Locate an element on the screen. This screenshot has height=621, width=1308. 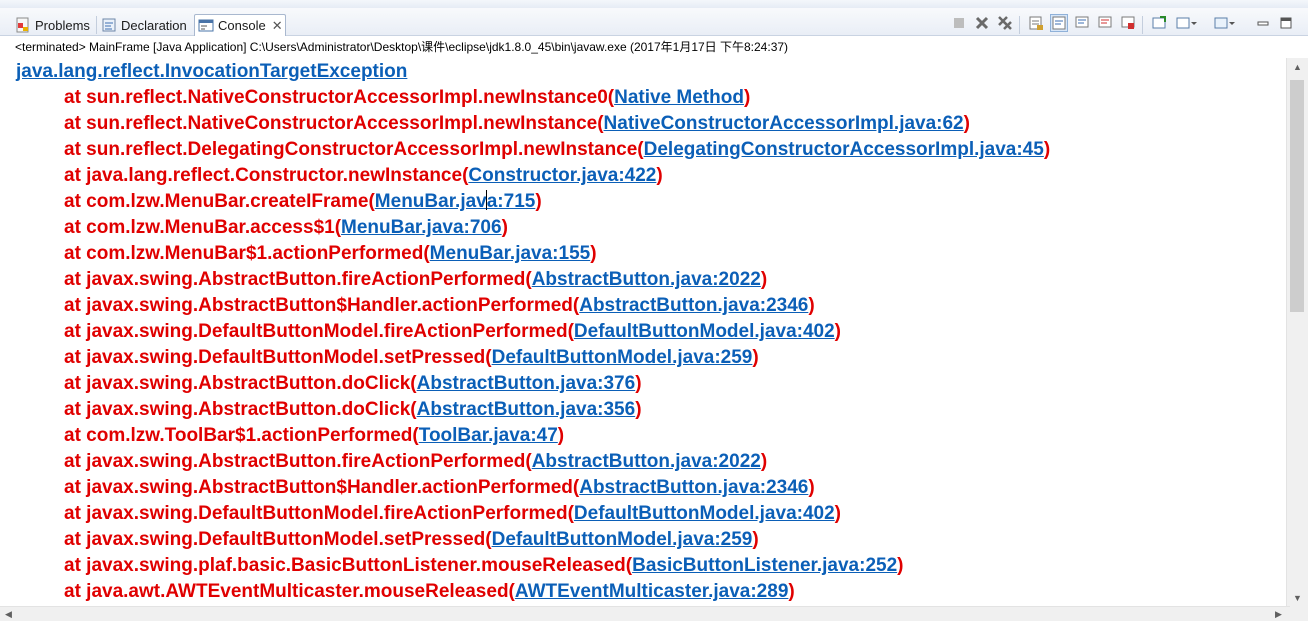
stack-frame-source-link: MenuBar.java:155 is located at coordinates (510, 253).